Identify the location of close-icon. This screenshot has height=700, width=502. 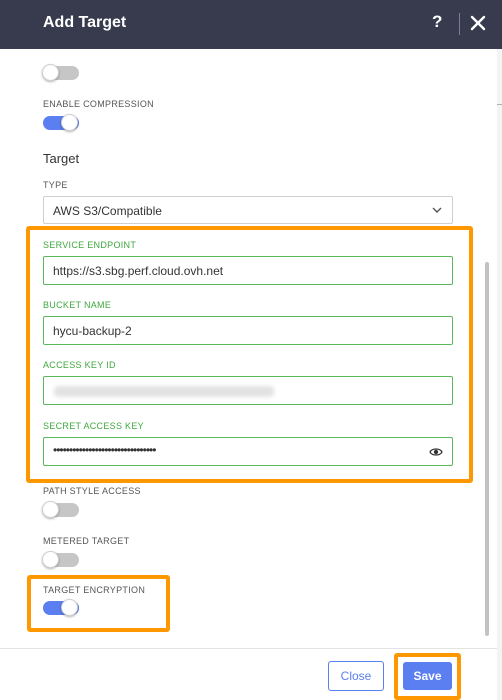
(478, 23).